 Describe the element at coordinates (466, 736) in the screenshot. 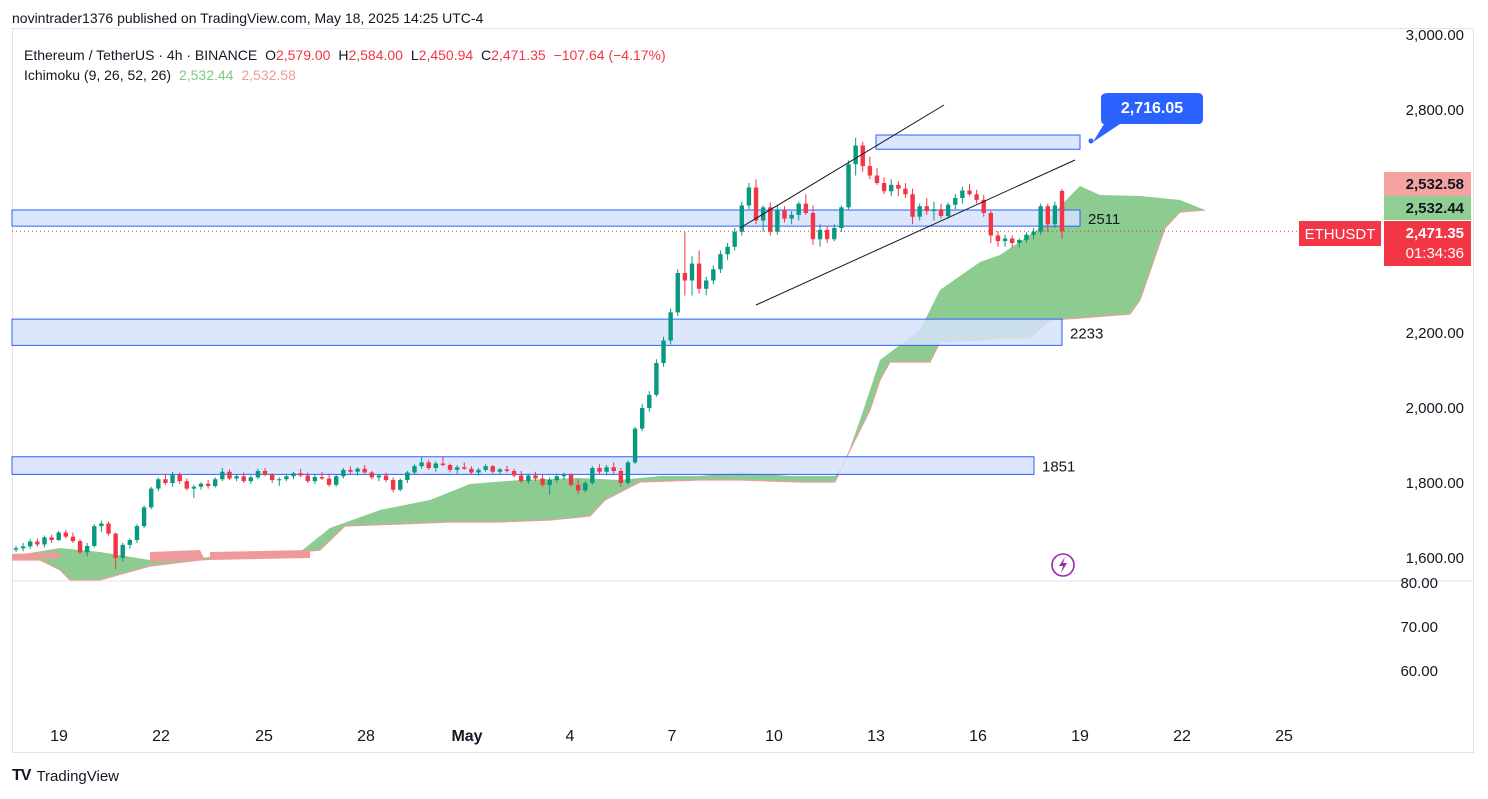

I see `x-tick-label: May` at that location.